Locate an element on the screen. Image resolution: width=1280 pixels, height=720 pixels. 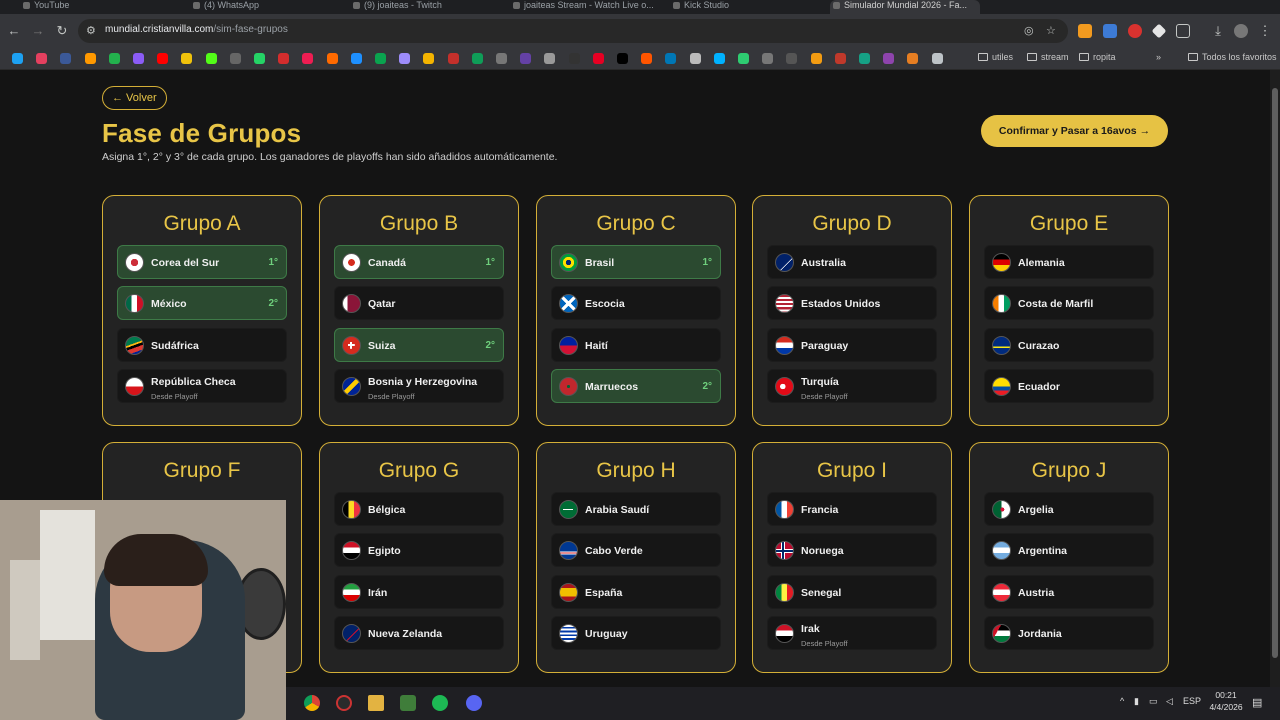
team-row: Suiza 2° is located at coordinates (419, 344).